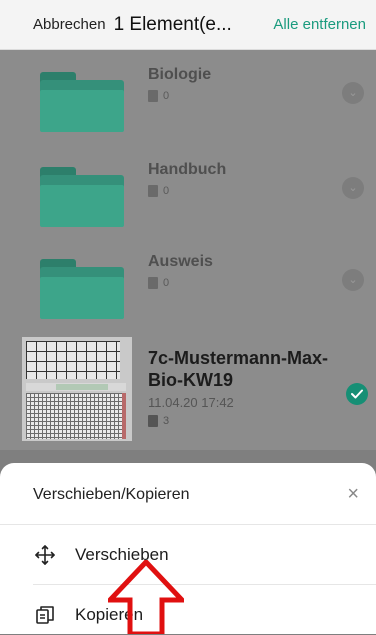 Image resolution: width=376 pixels, height=635 pixels. Describe the element at coordinates (188, 191) in the screenshot. I see `folder-row-handbuch: Handbuch 0 ⌄` at that location.